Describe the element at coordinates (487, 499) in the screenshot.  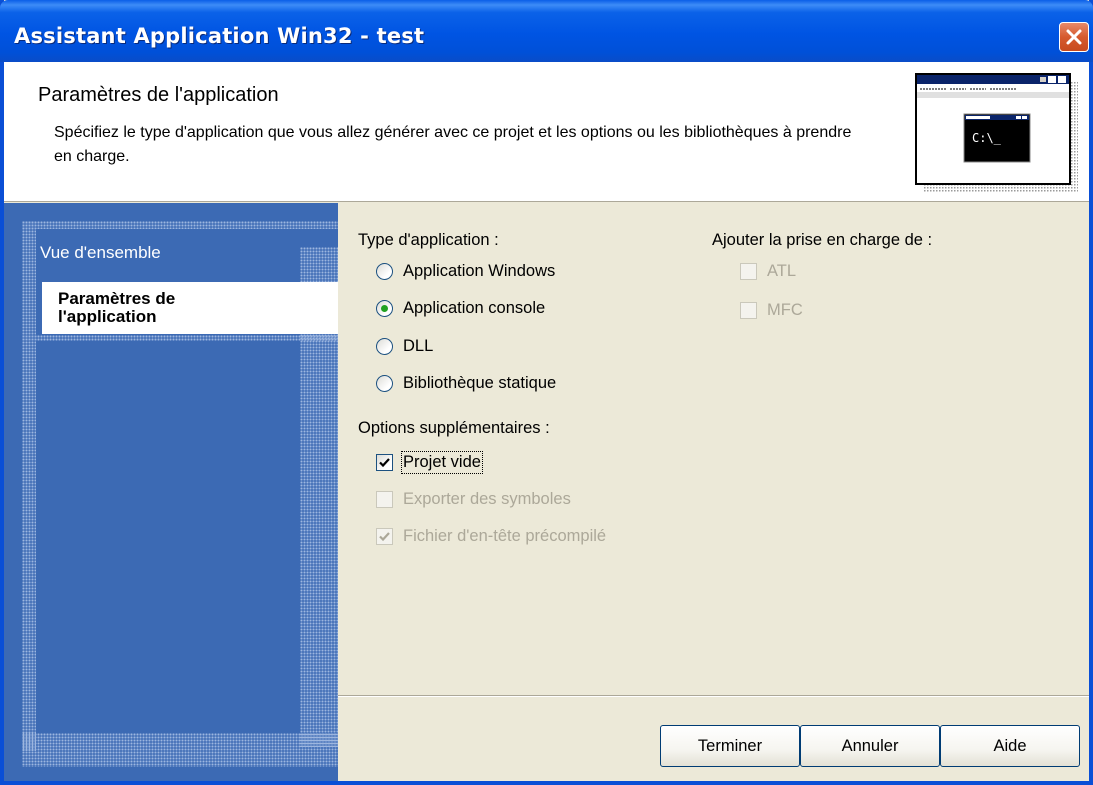
I see `checkbox-label: Exporter des symboles` at that location.